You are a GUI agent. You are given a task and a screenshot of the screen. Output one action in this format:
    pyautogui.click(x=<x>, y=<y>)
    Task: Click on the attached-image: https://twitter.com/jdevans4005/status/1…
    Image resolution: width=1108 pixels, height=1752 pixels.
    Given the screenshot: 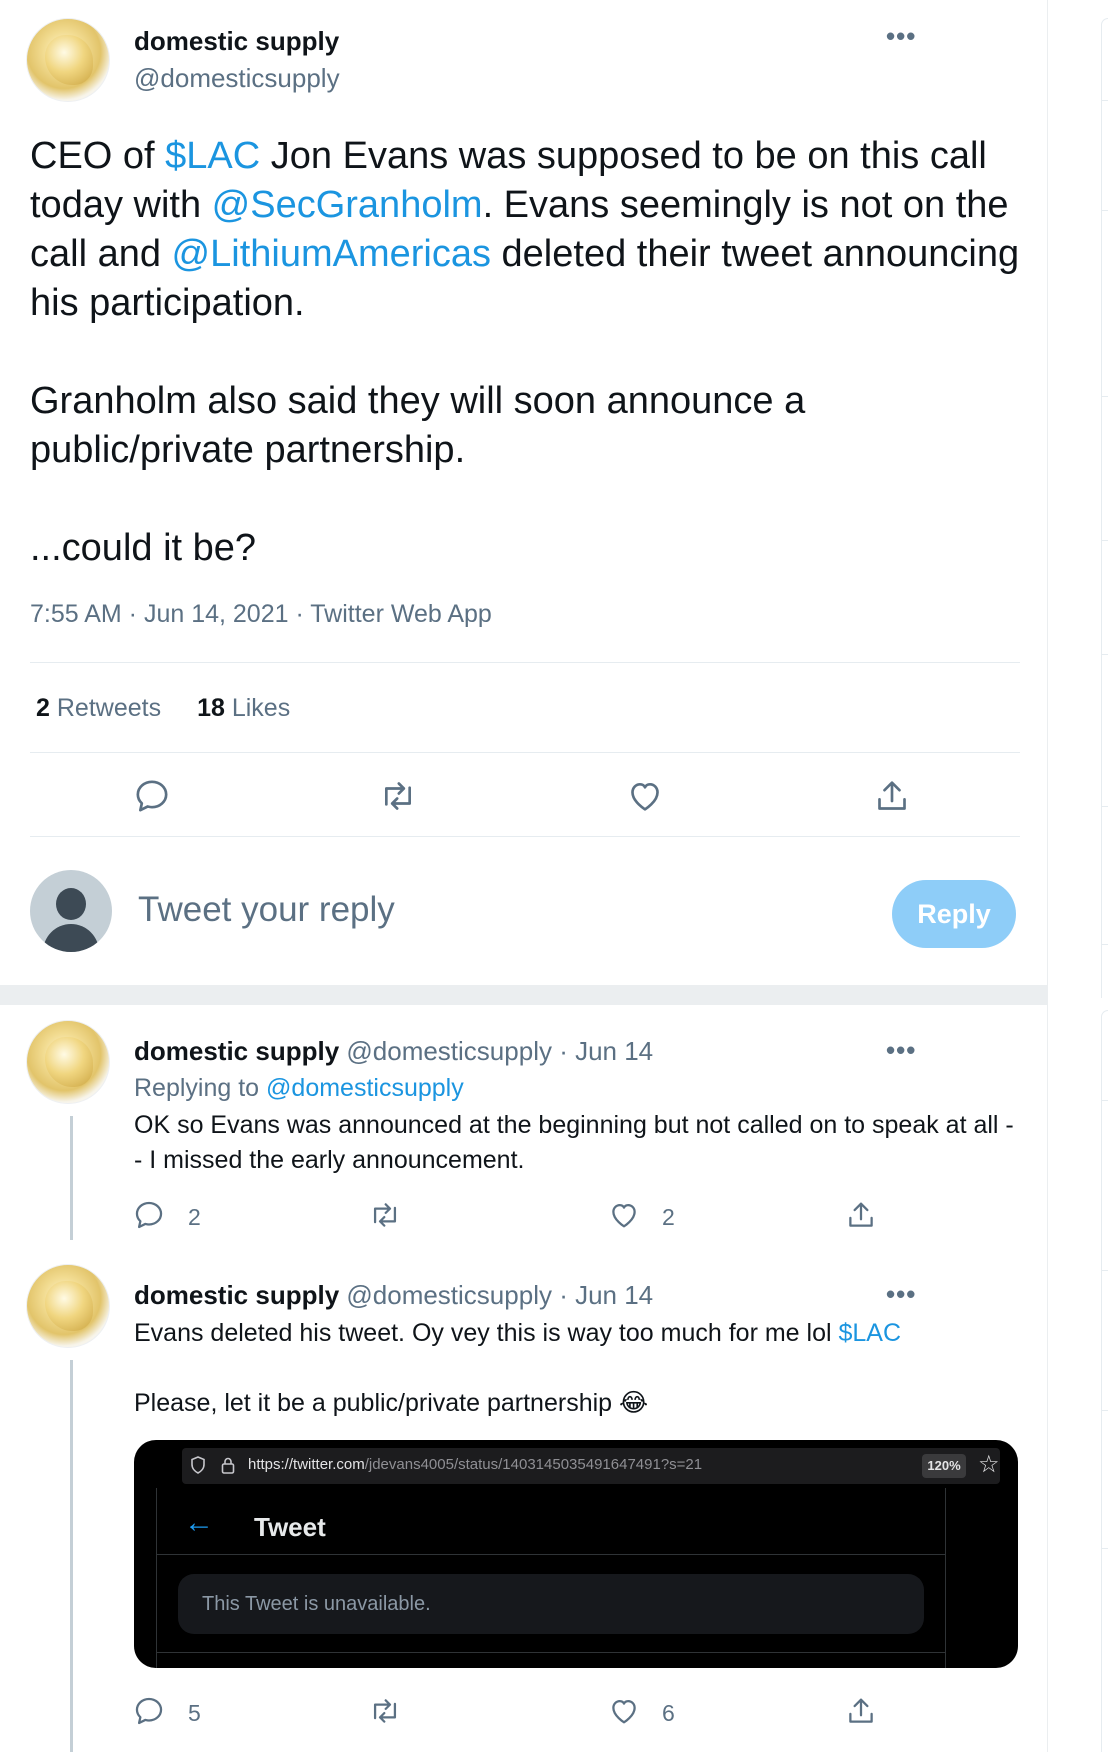 What is the action you would take?
    pyautogui.click(x=576, y=1554)
    